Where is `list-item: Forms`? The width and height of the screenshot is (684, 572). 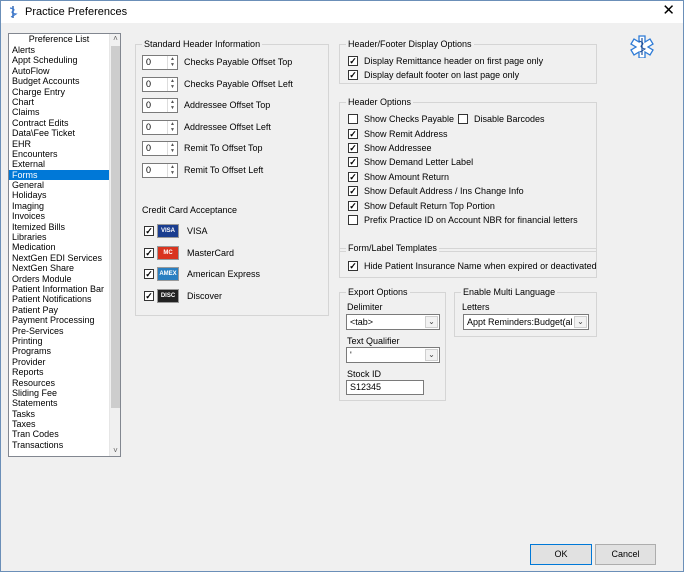 list-item: Forms is located at coordinates (59, 175).